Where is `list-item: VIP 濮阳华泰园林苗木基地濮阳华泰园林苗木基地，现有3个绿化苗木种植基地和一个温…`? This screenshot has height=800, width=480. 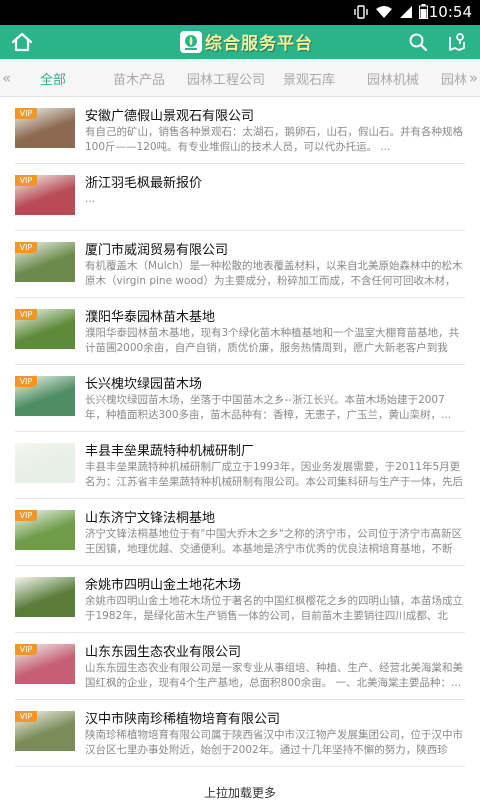
list-item: VIP 濮阳华泰园林苗木基地濮阳华泰园林苗木基地，现有3个绿化苗木种植基地和一个温… is located at coordinates (240, 331).